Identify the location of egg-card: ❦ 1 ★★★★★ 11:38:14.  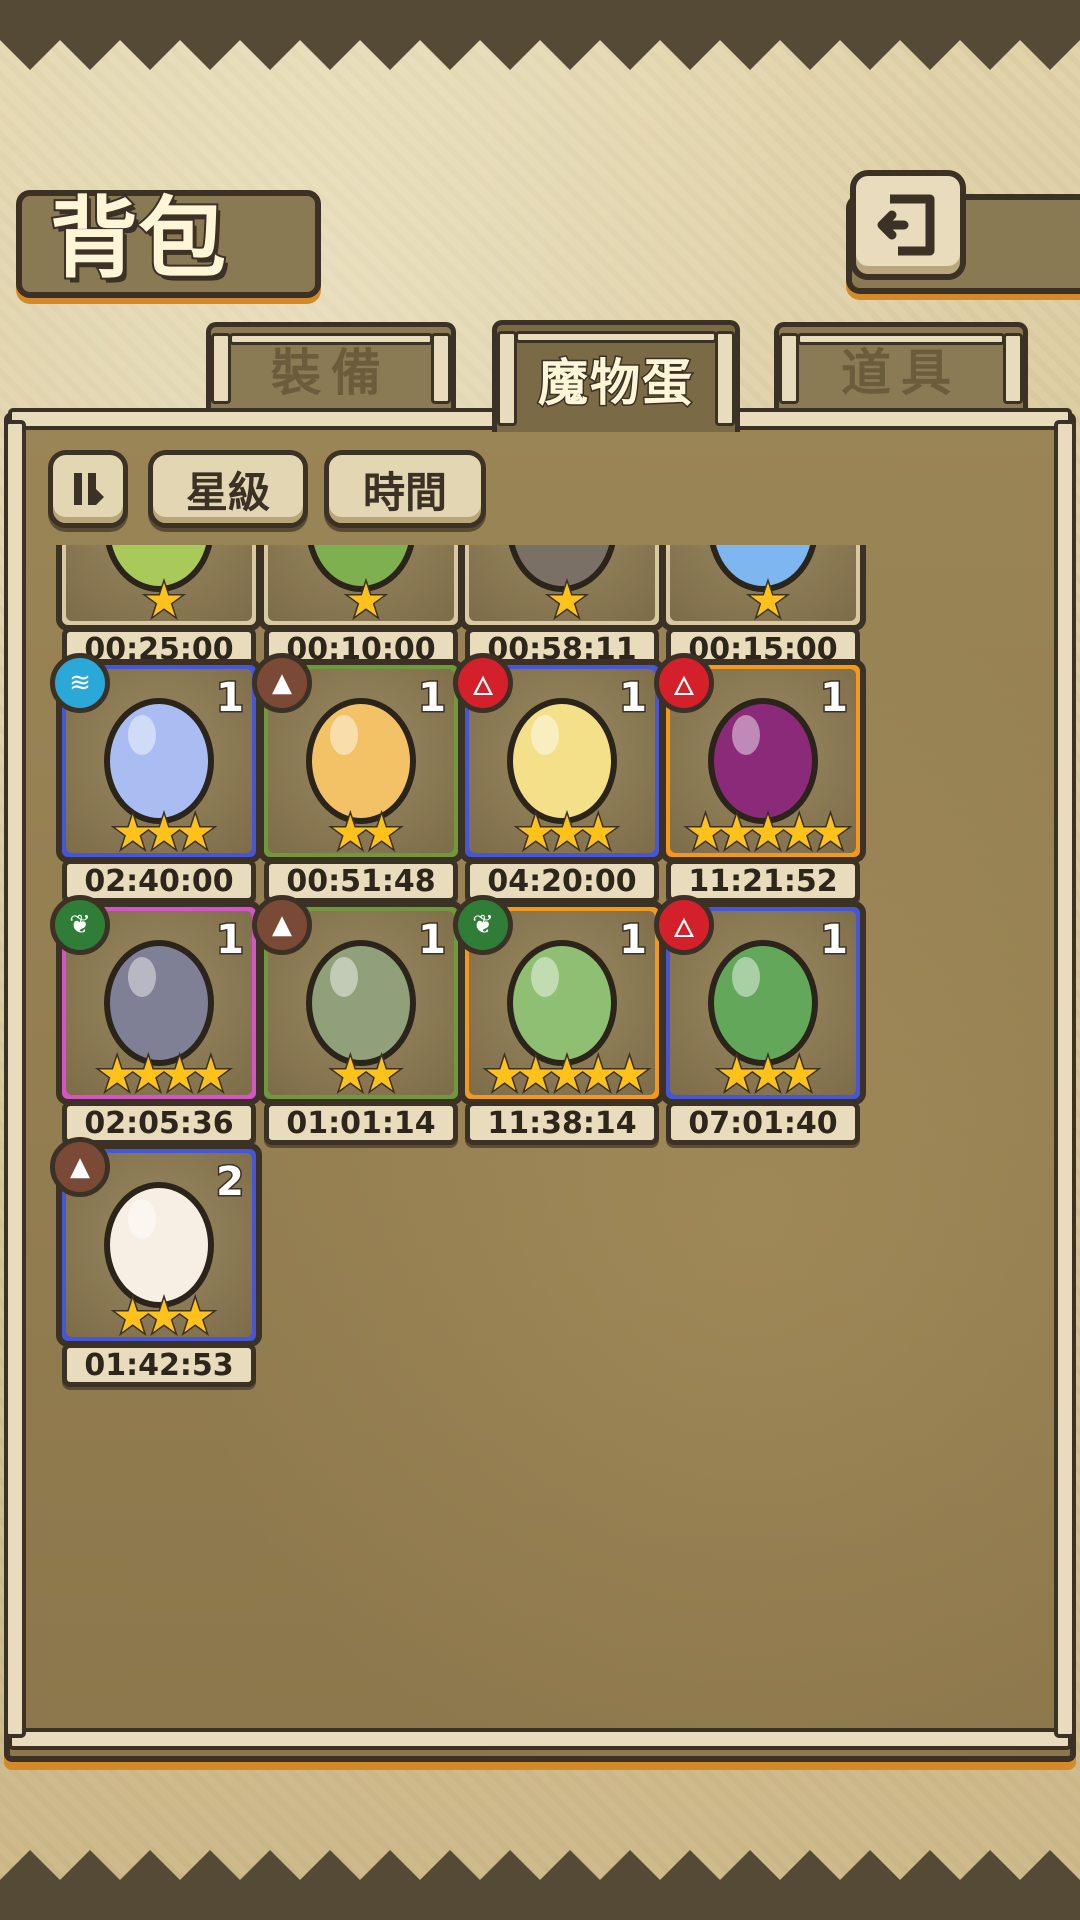
(559, 1020).